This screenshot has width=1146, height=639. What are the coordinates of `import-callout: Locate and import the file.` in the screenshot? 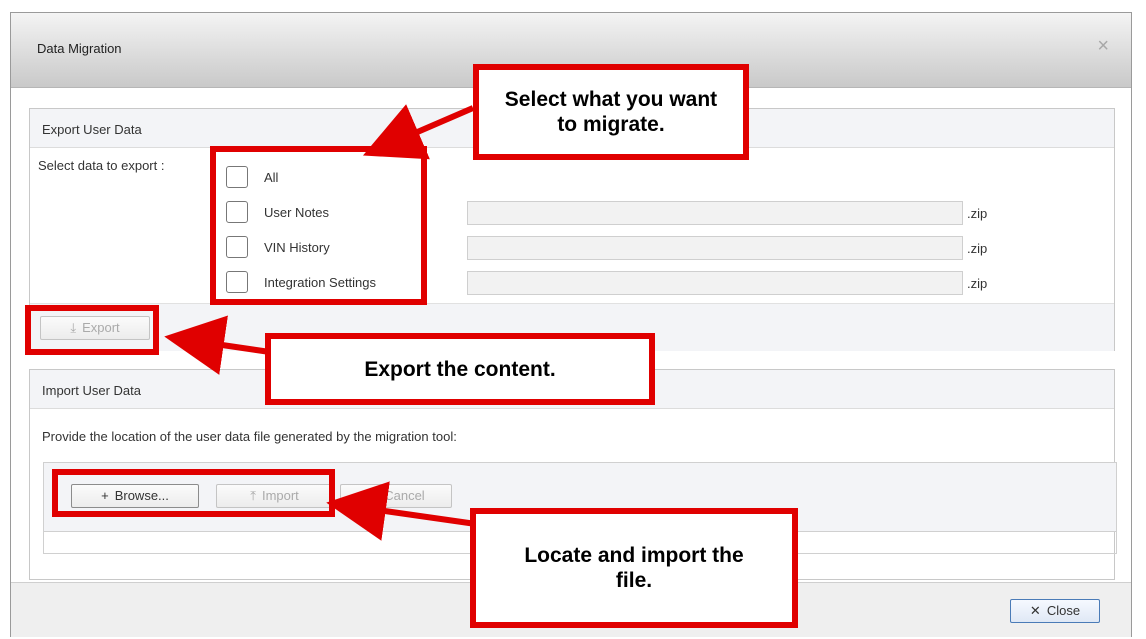 It's located at (634, 568).